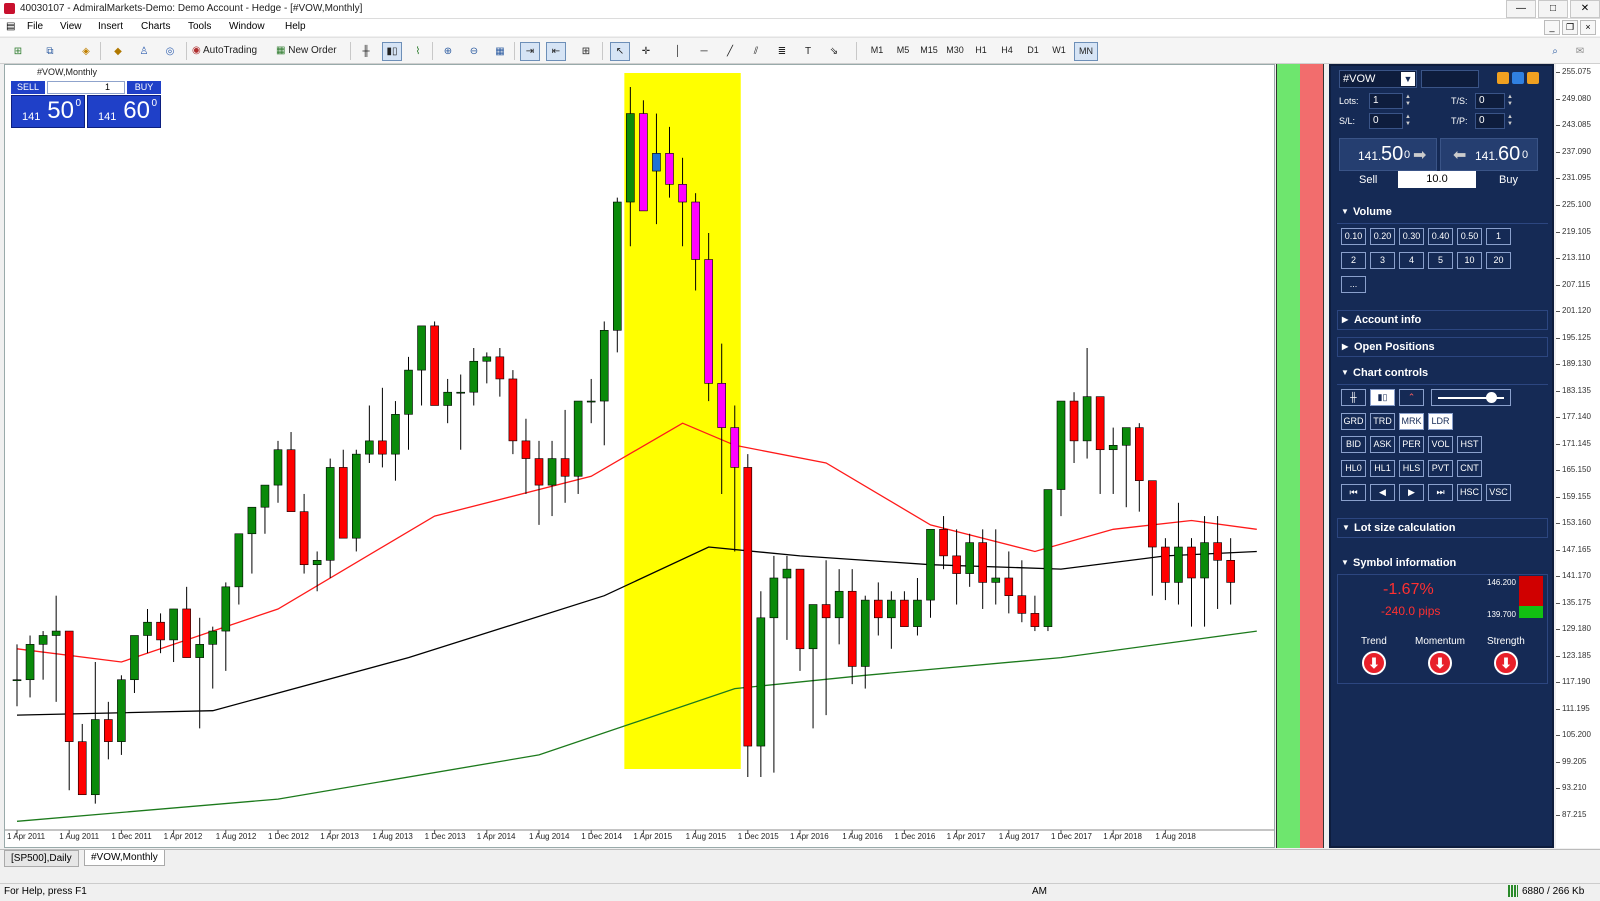 The height and width of the screenshot is (901, 1600). I want to click on tp-spinner-icon: ▲ ▼, so click(1510, 121).